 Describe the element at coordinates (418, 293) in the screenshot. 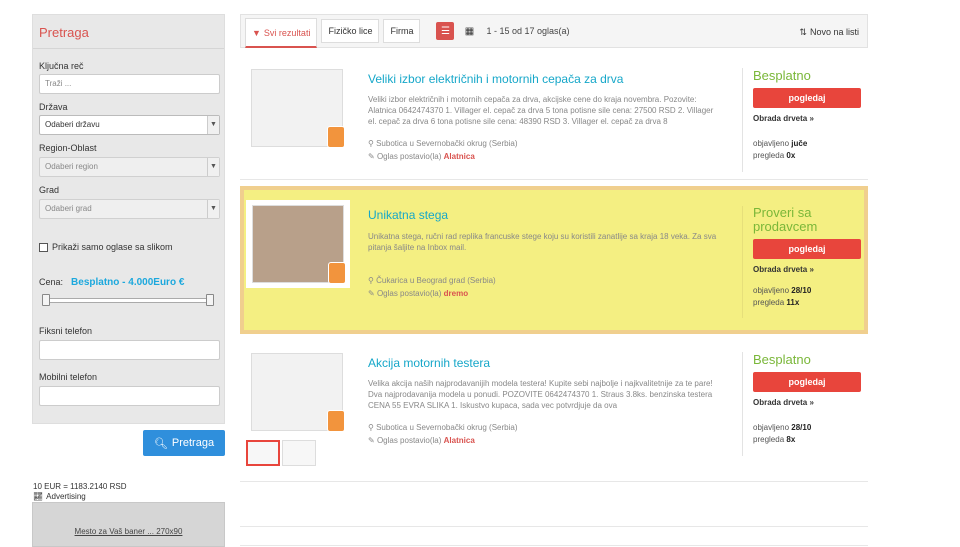

I see `listing-poster: ✎ Oglas postavio(la) dremo` at that location.